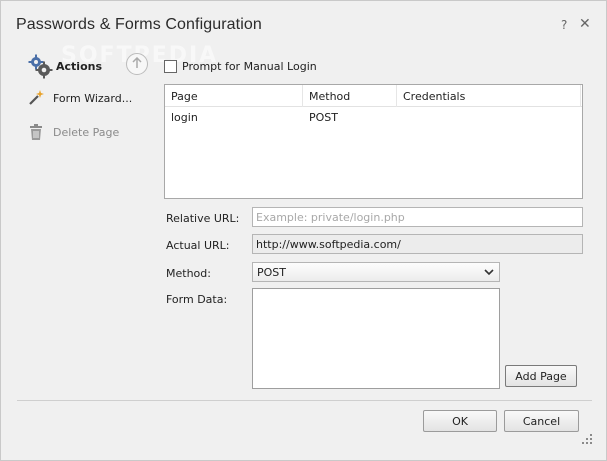  Describe the element at coordinates (249, 66) in the screenshot. I see `manual-login-label: Prompt for Manual Login` at that location.